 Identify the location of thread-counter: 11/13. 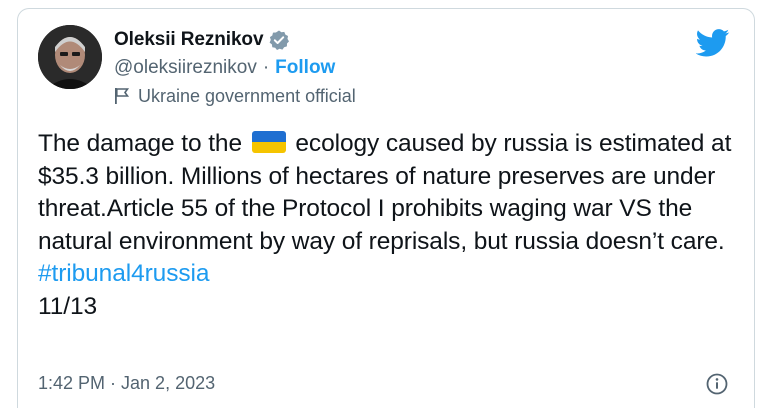
(67, 306).